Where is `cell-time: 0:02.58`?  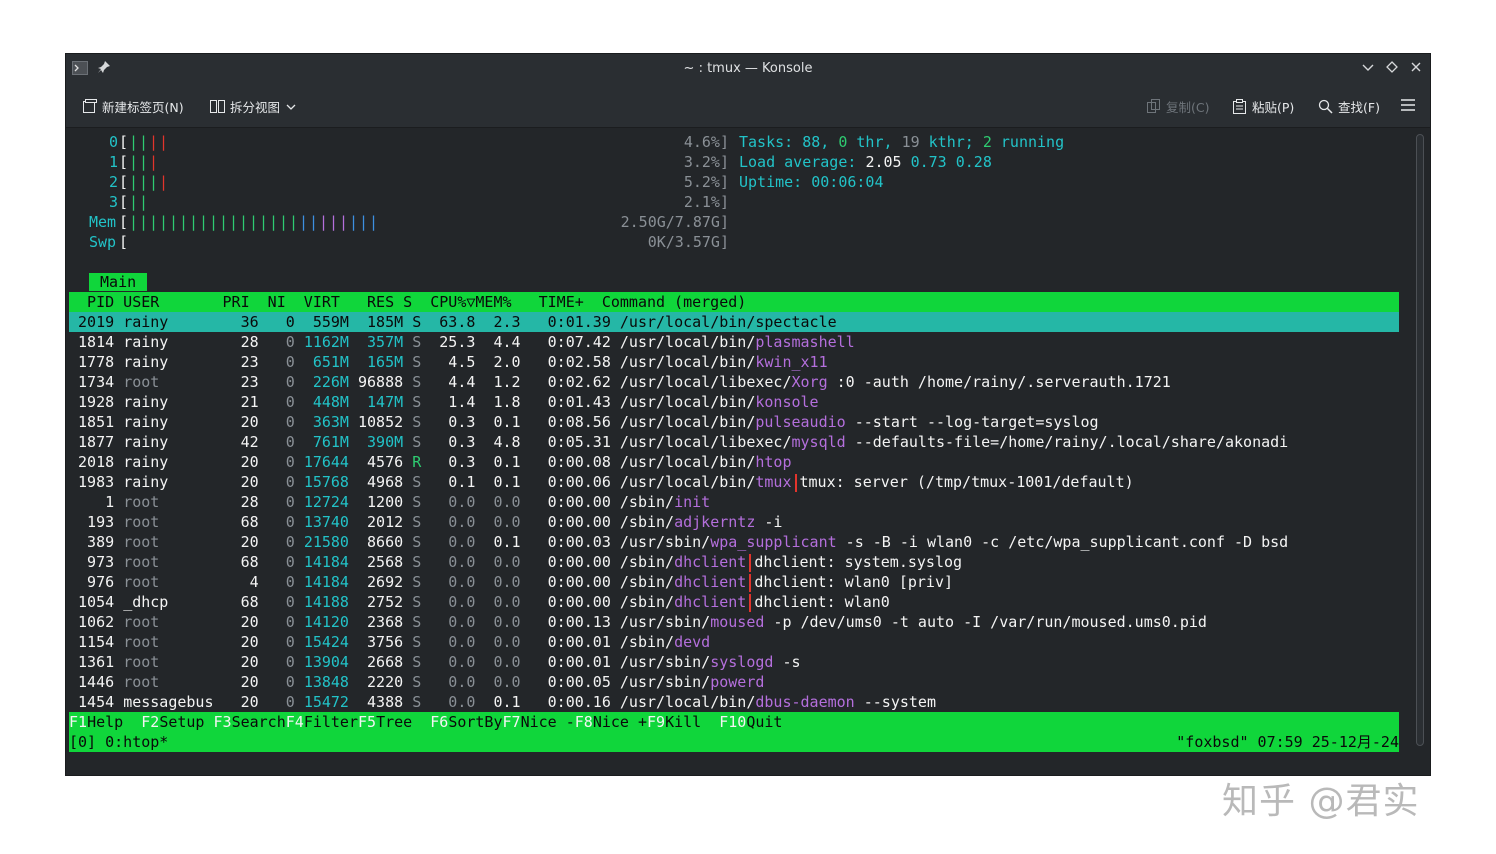
cell-time: 0:02.58 is located at coordinates (574, 362).